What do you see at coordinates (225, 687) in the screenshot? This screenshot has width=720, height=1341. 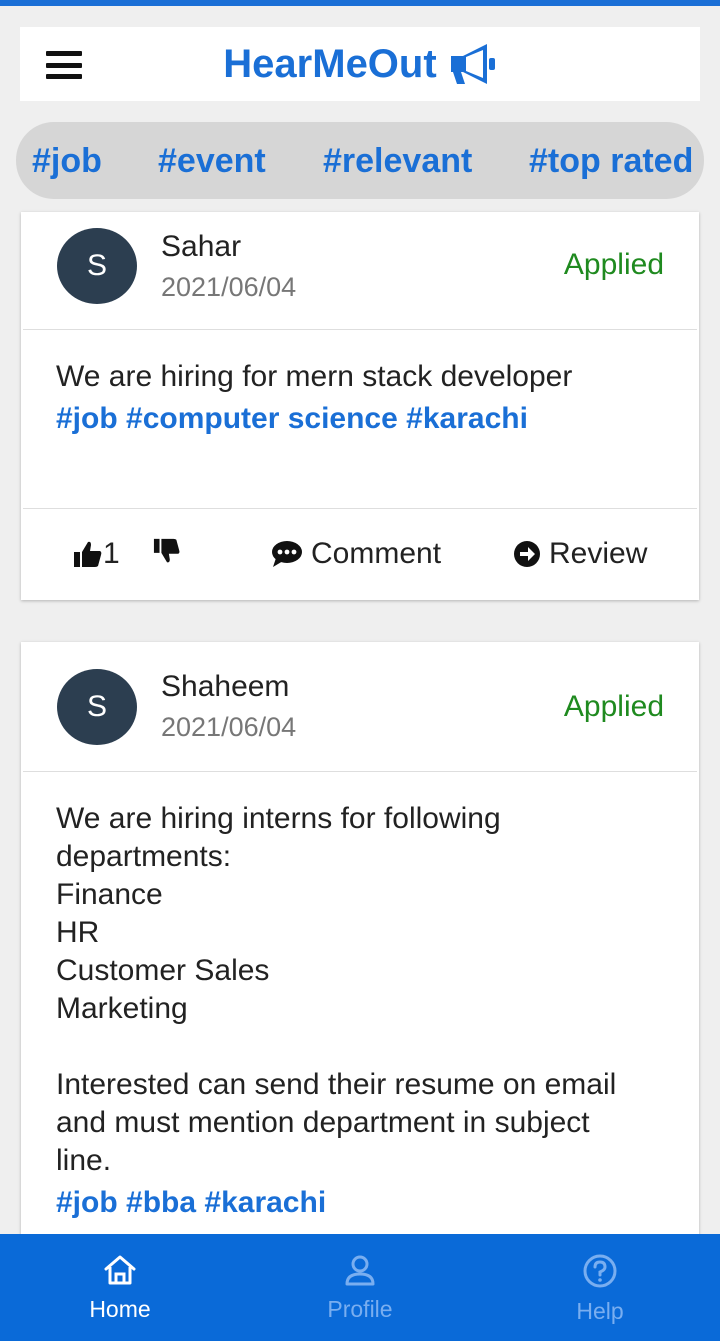 I see `post-author: Shaheem` at bounding box center [225, 687].